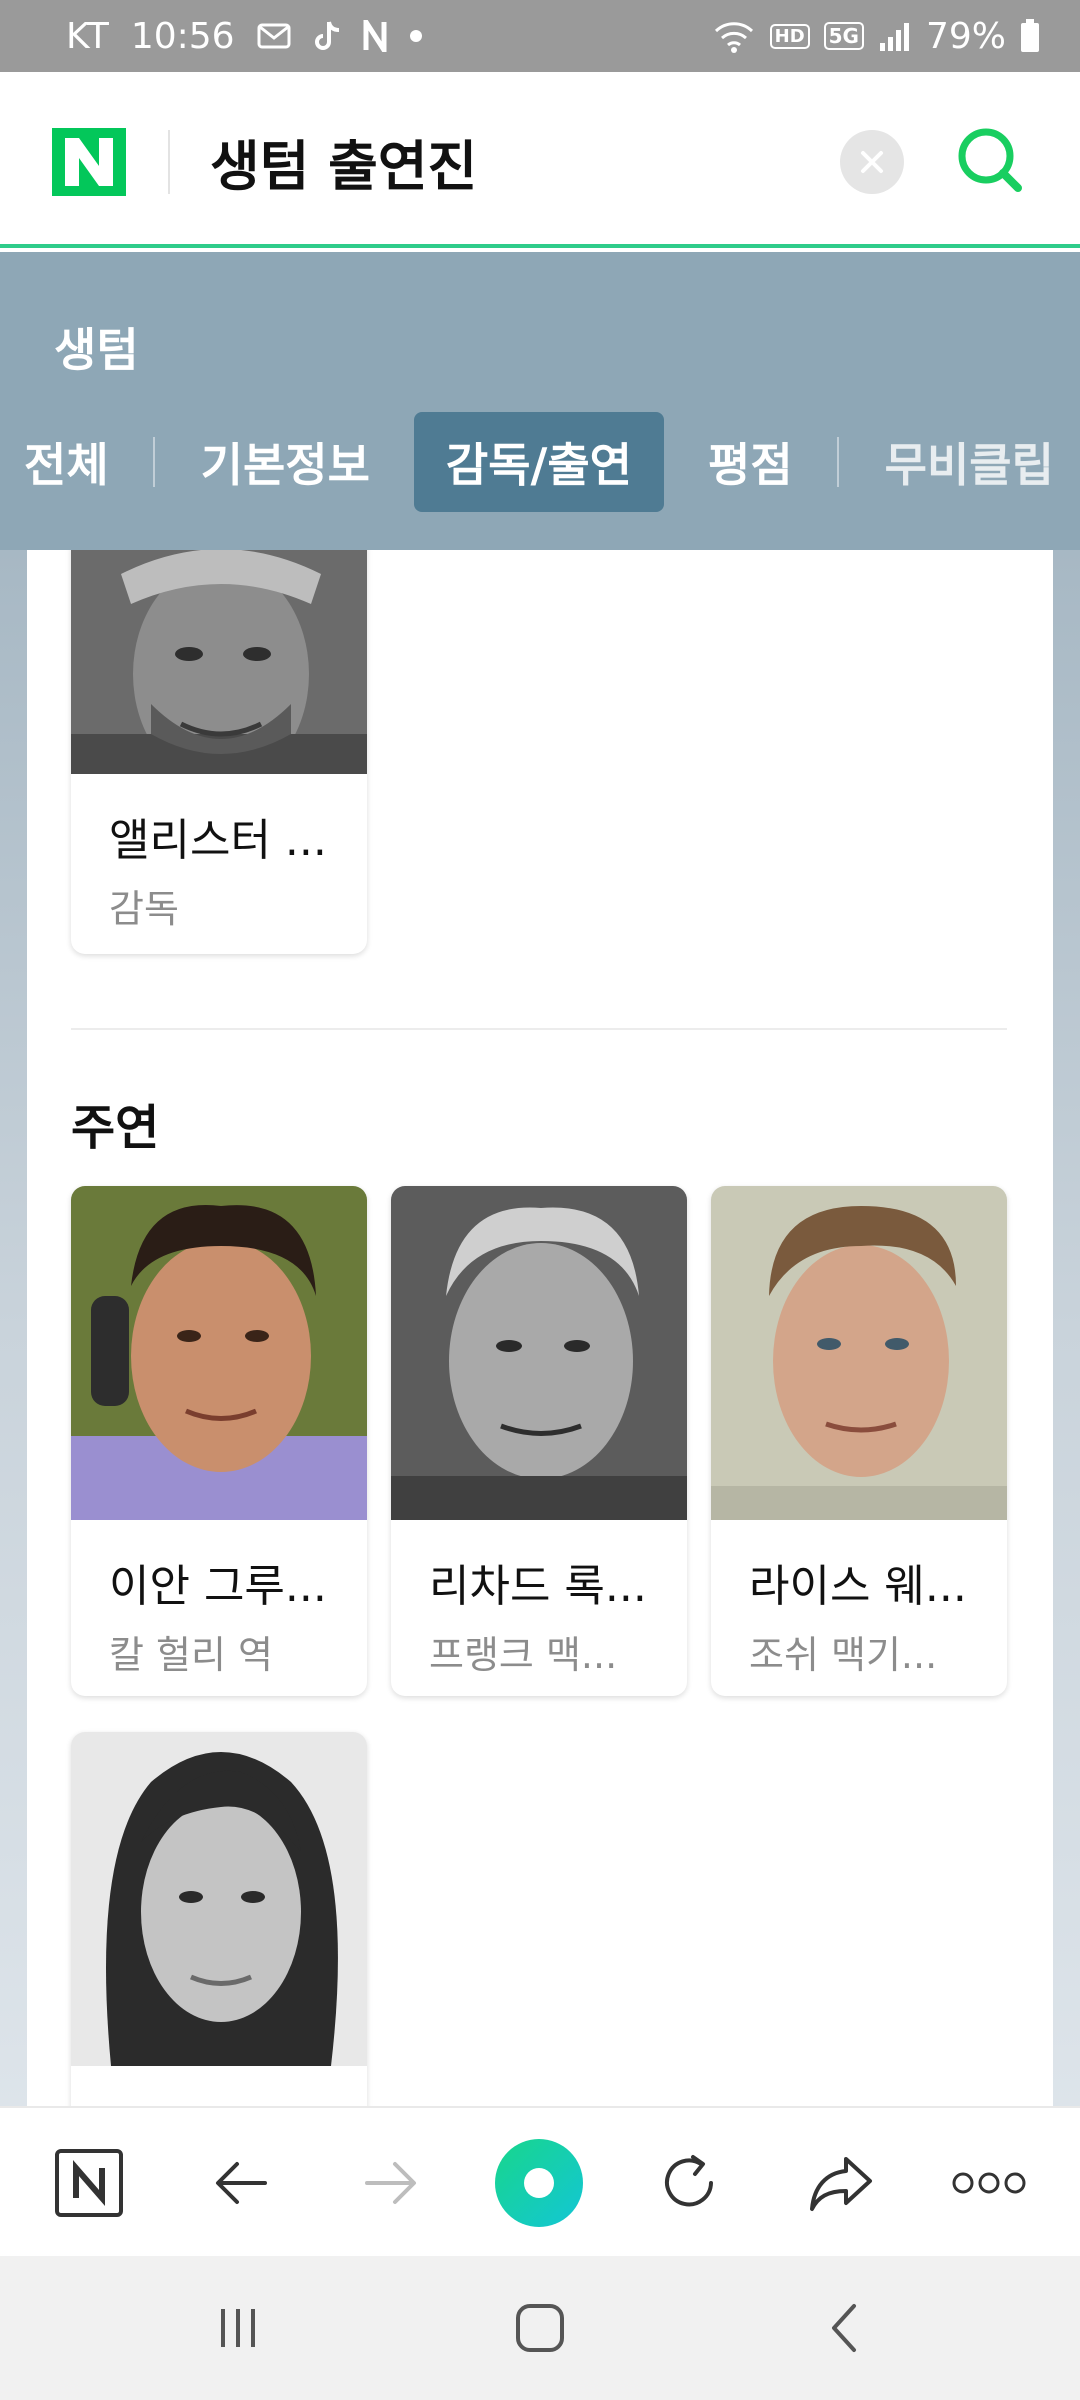  I want to click on back-nav-button, so click(844, 2328).